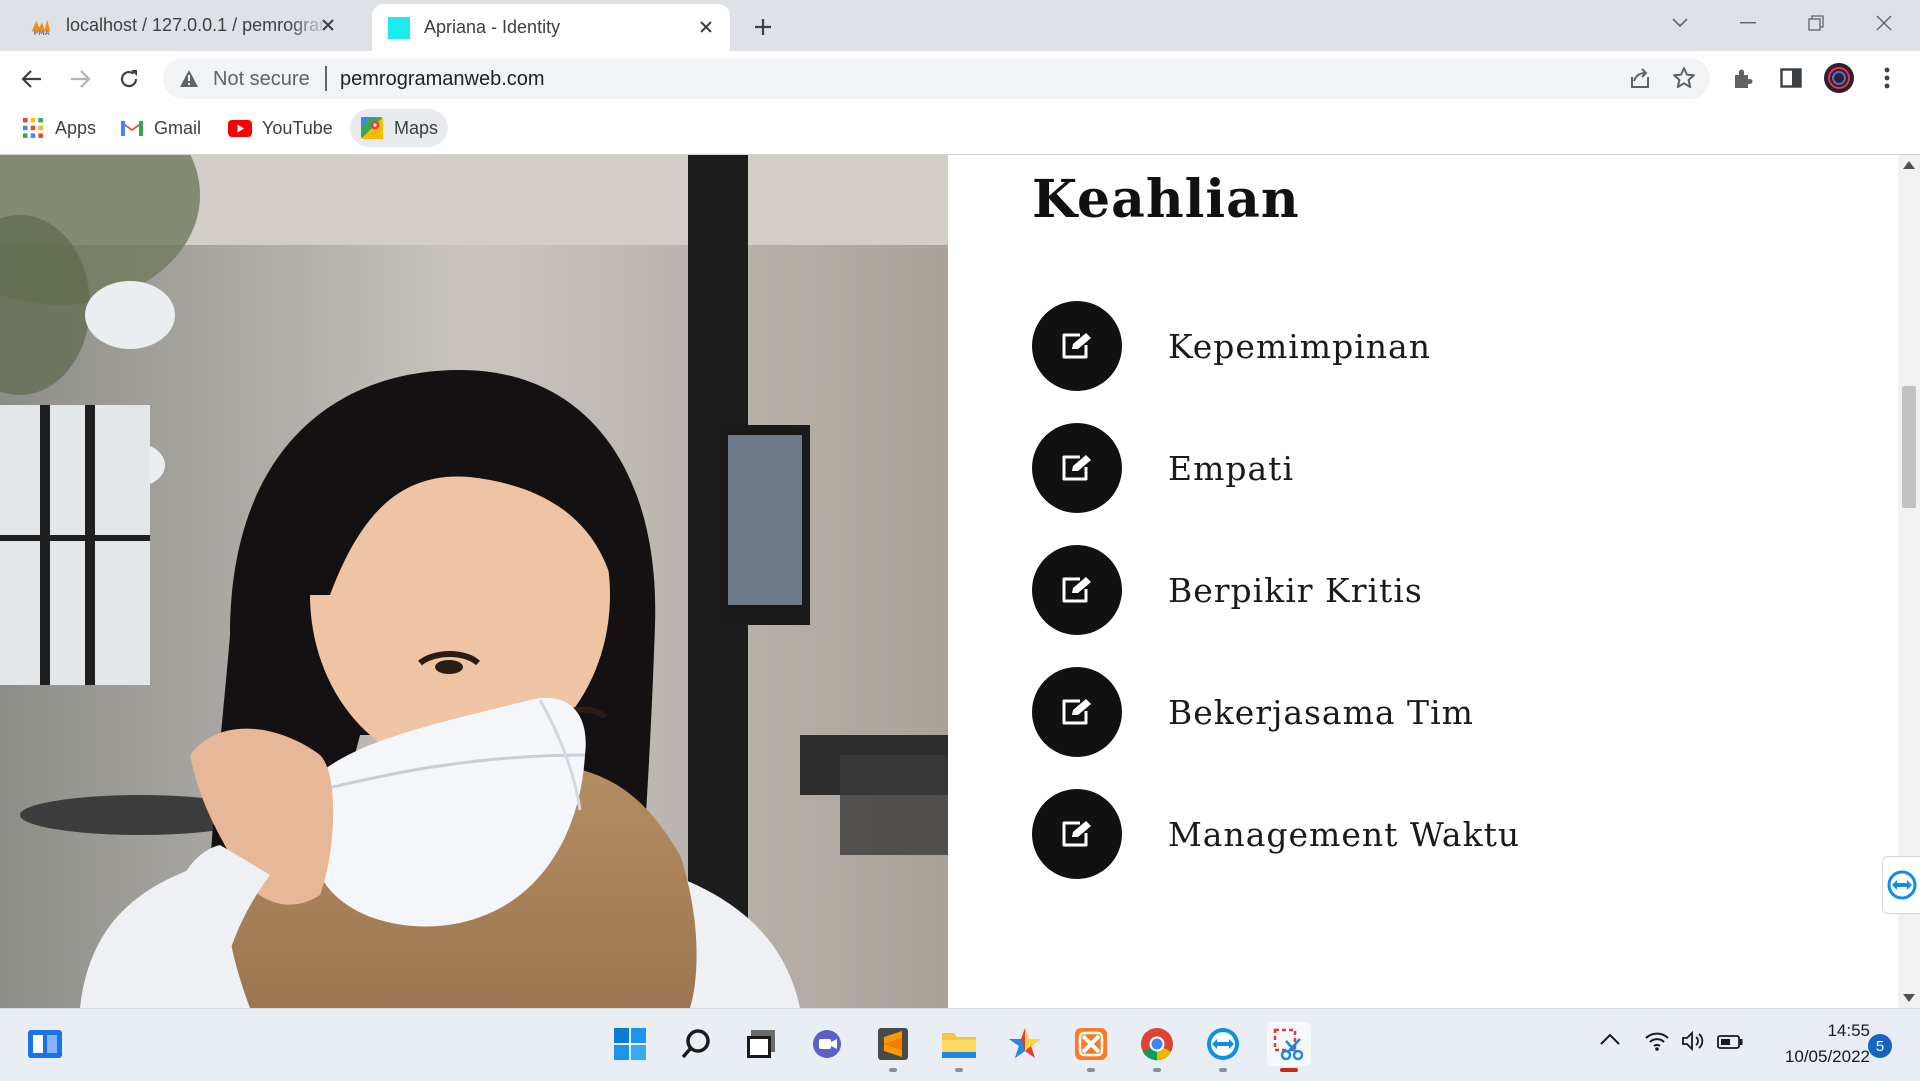 The width and height of the screenshot is (1920, 1081). Describe the element at coordinates (1830, 1031) in the screenshot. I see `clock-time: 14:55` at that location.